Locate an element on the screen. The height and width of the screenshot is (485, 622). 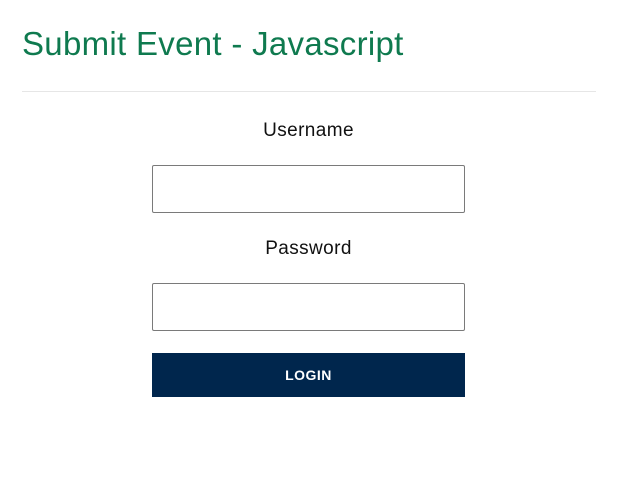
login-button: LOGIN is located at coordinates (308, 375).